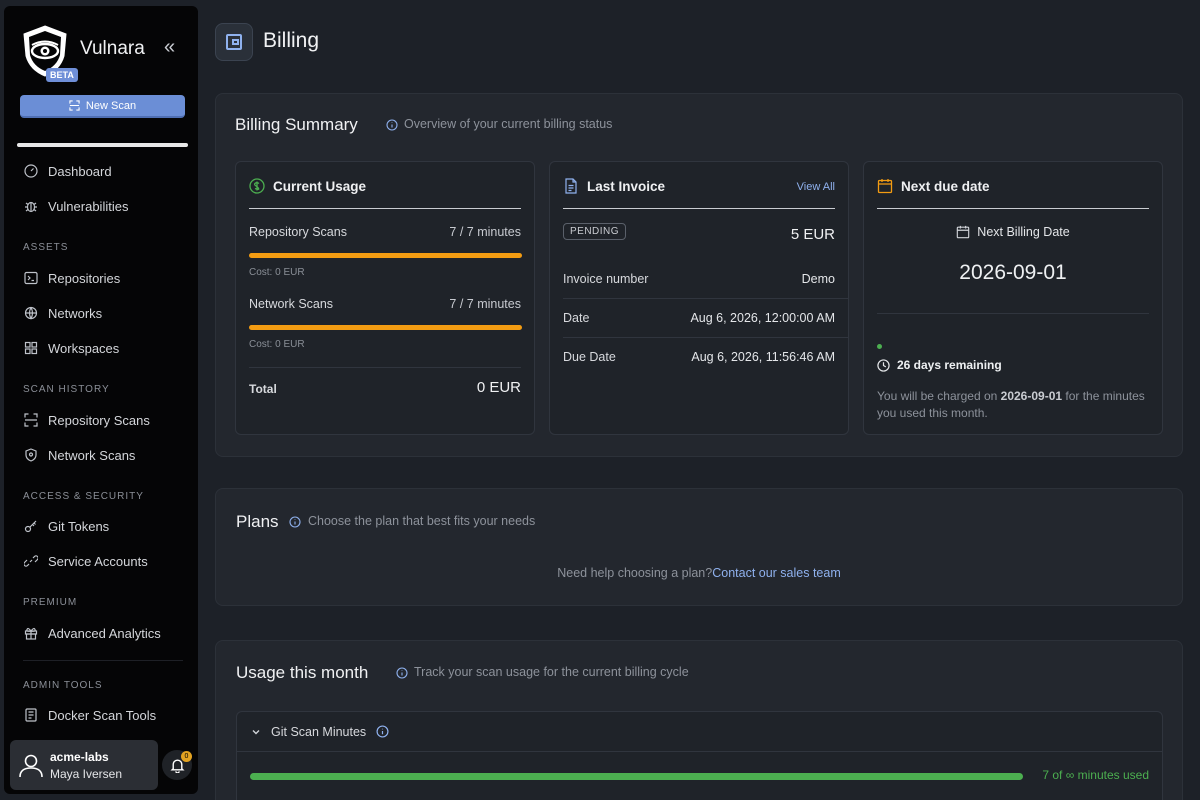  I want to click on next-billing-label-row: Next Billing Date, so click(1013, 232).